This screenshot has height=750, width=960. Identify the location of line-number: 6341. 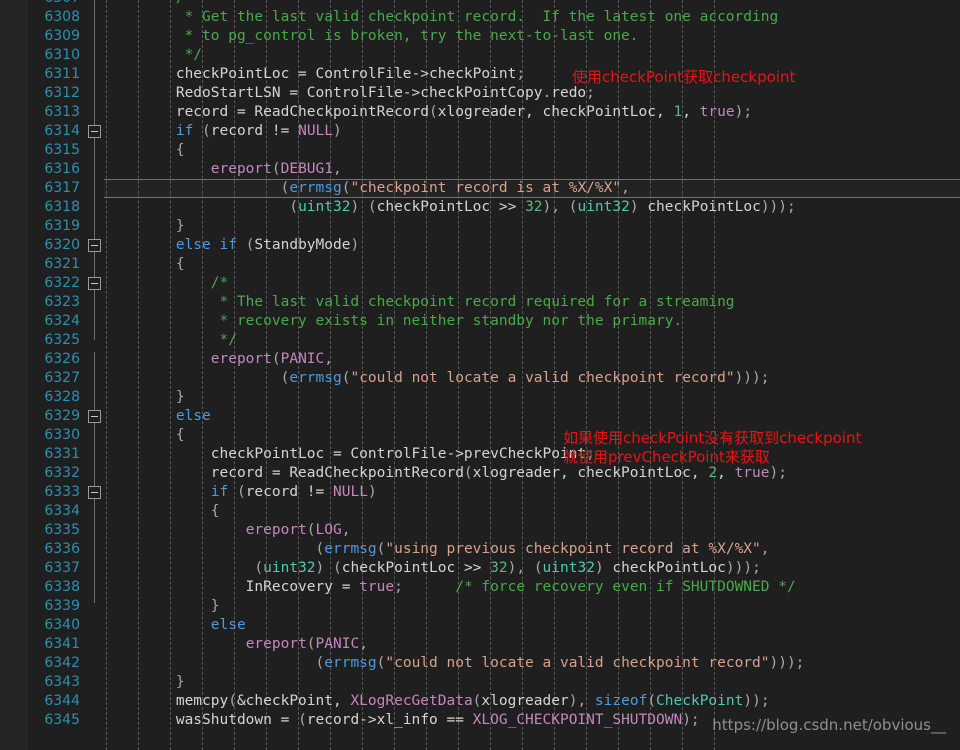
(62, 644).